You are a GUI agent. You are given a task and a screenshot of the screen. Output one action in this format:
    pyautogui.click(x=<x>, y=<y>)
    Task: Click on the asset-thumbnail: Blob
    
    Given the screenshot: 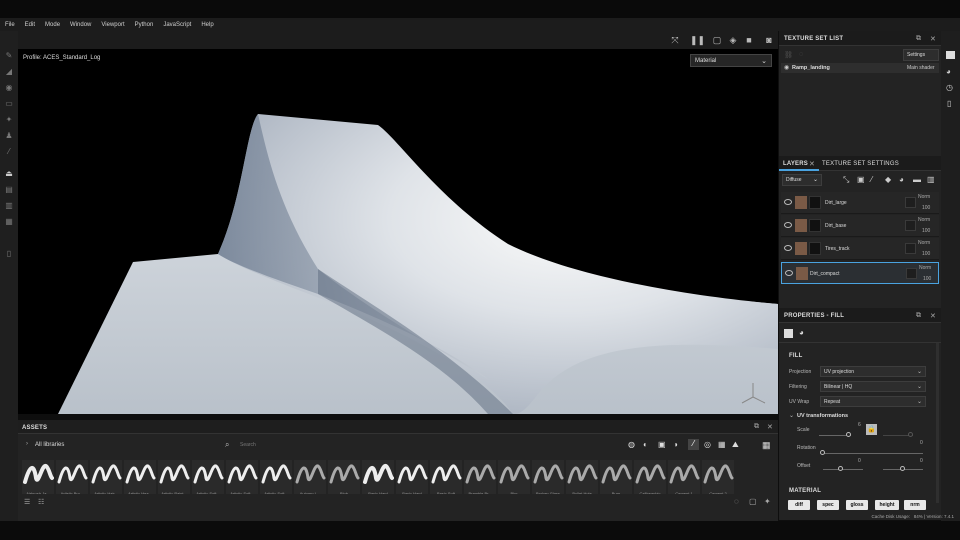 What is the action you would take?
    pyautogui.click(x=344, y=477)
    